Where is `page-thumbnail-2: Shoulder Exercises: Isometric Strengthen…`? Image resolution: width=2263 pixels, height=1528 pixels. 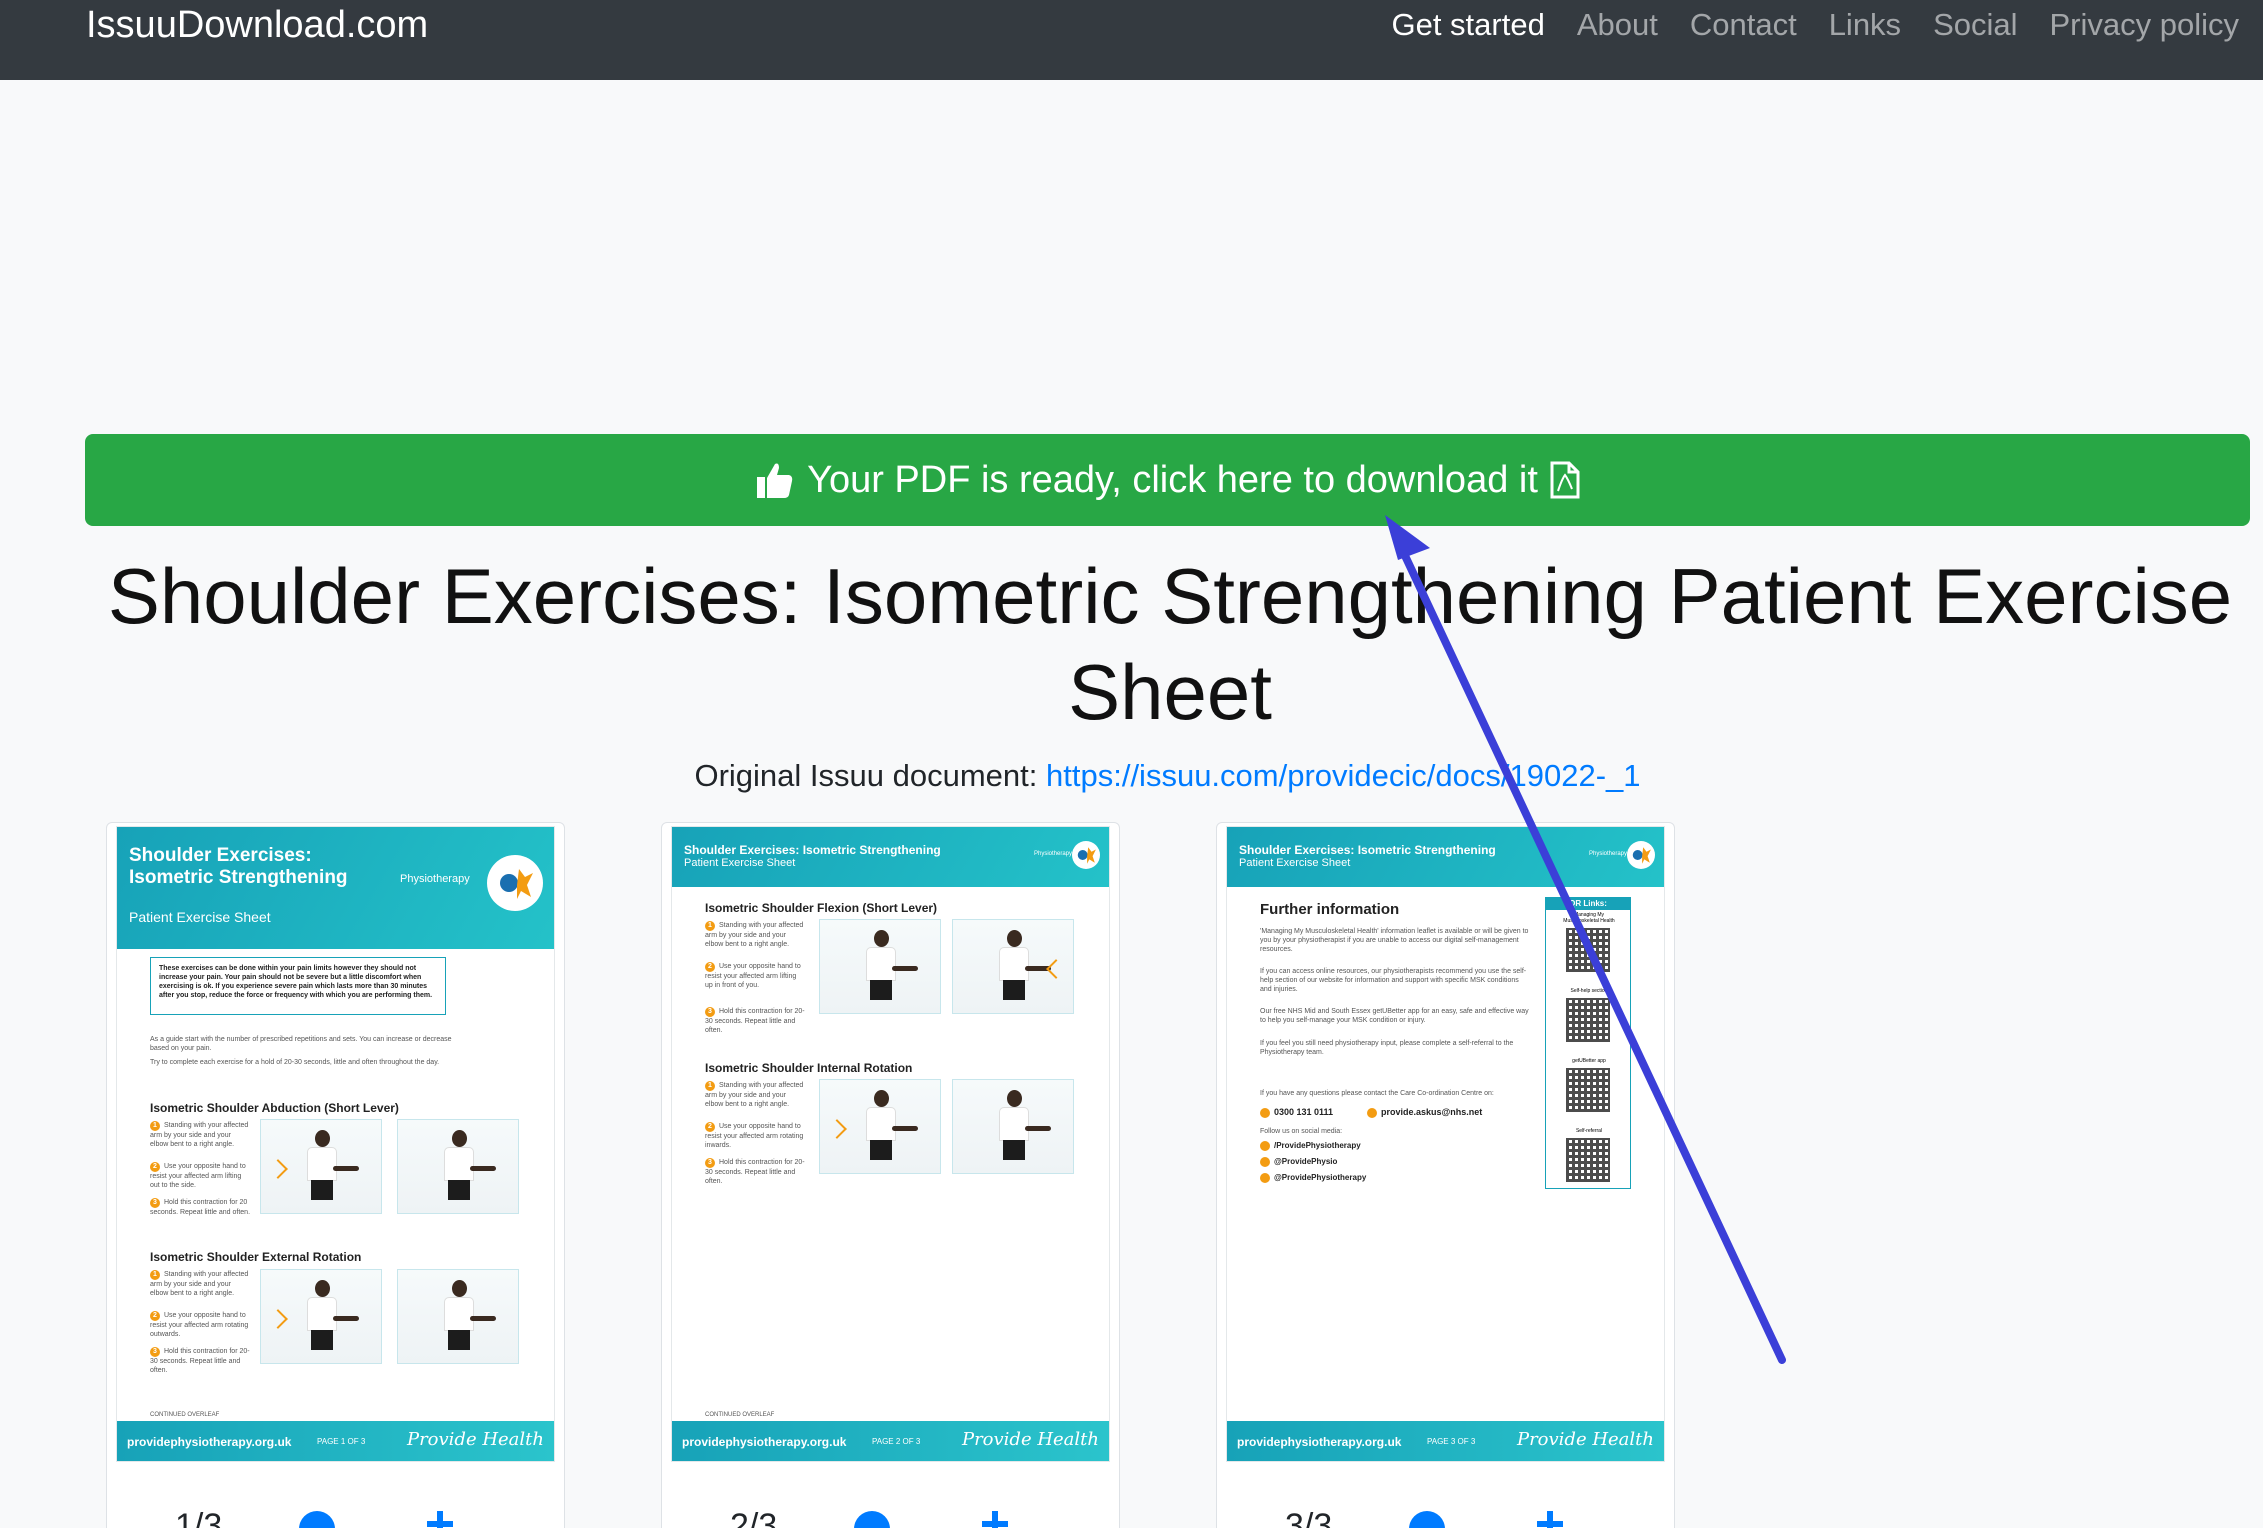 page-thumbnail-2: Shoulder Exercises: Isometric Strengthen… is located at coordinates (890, 1144).